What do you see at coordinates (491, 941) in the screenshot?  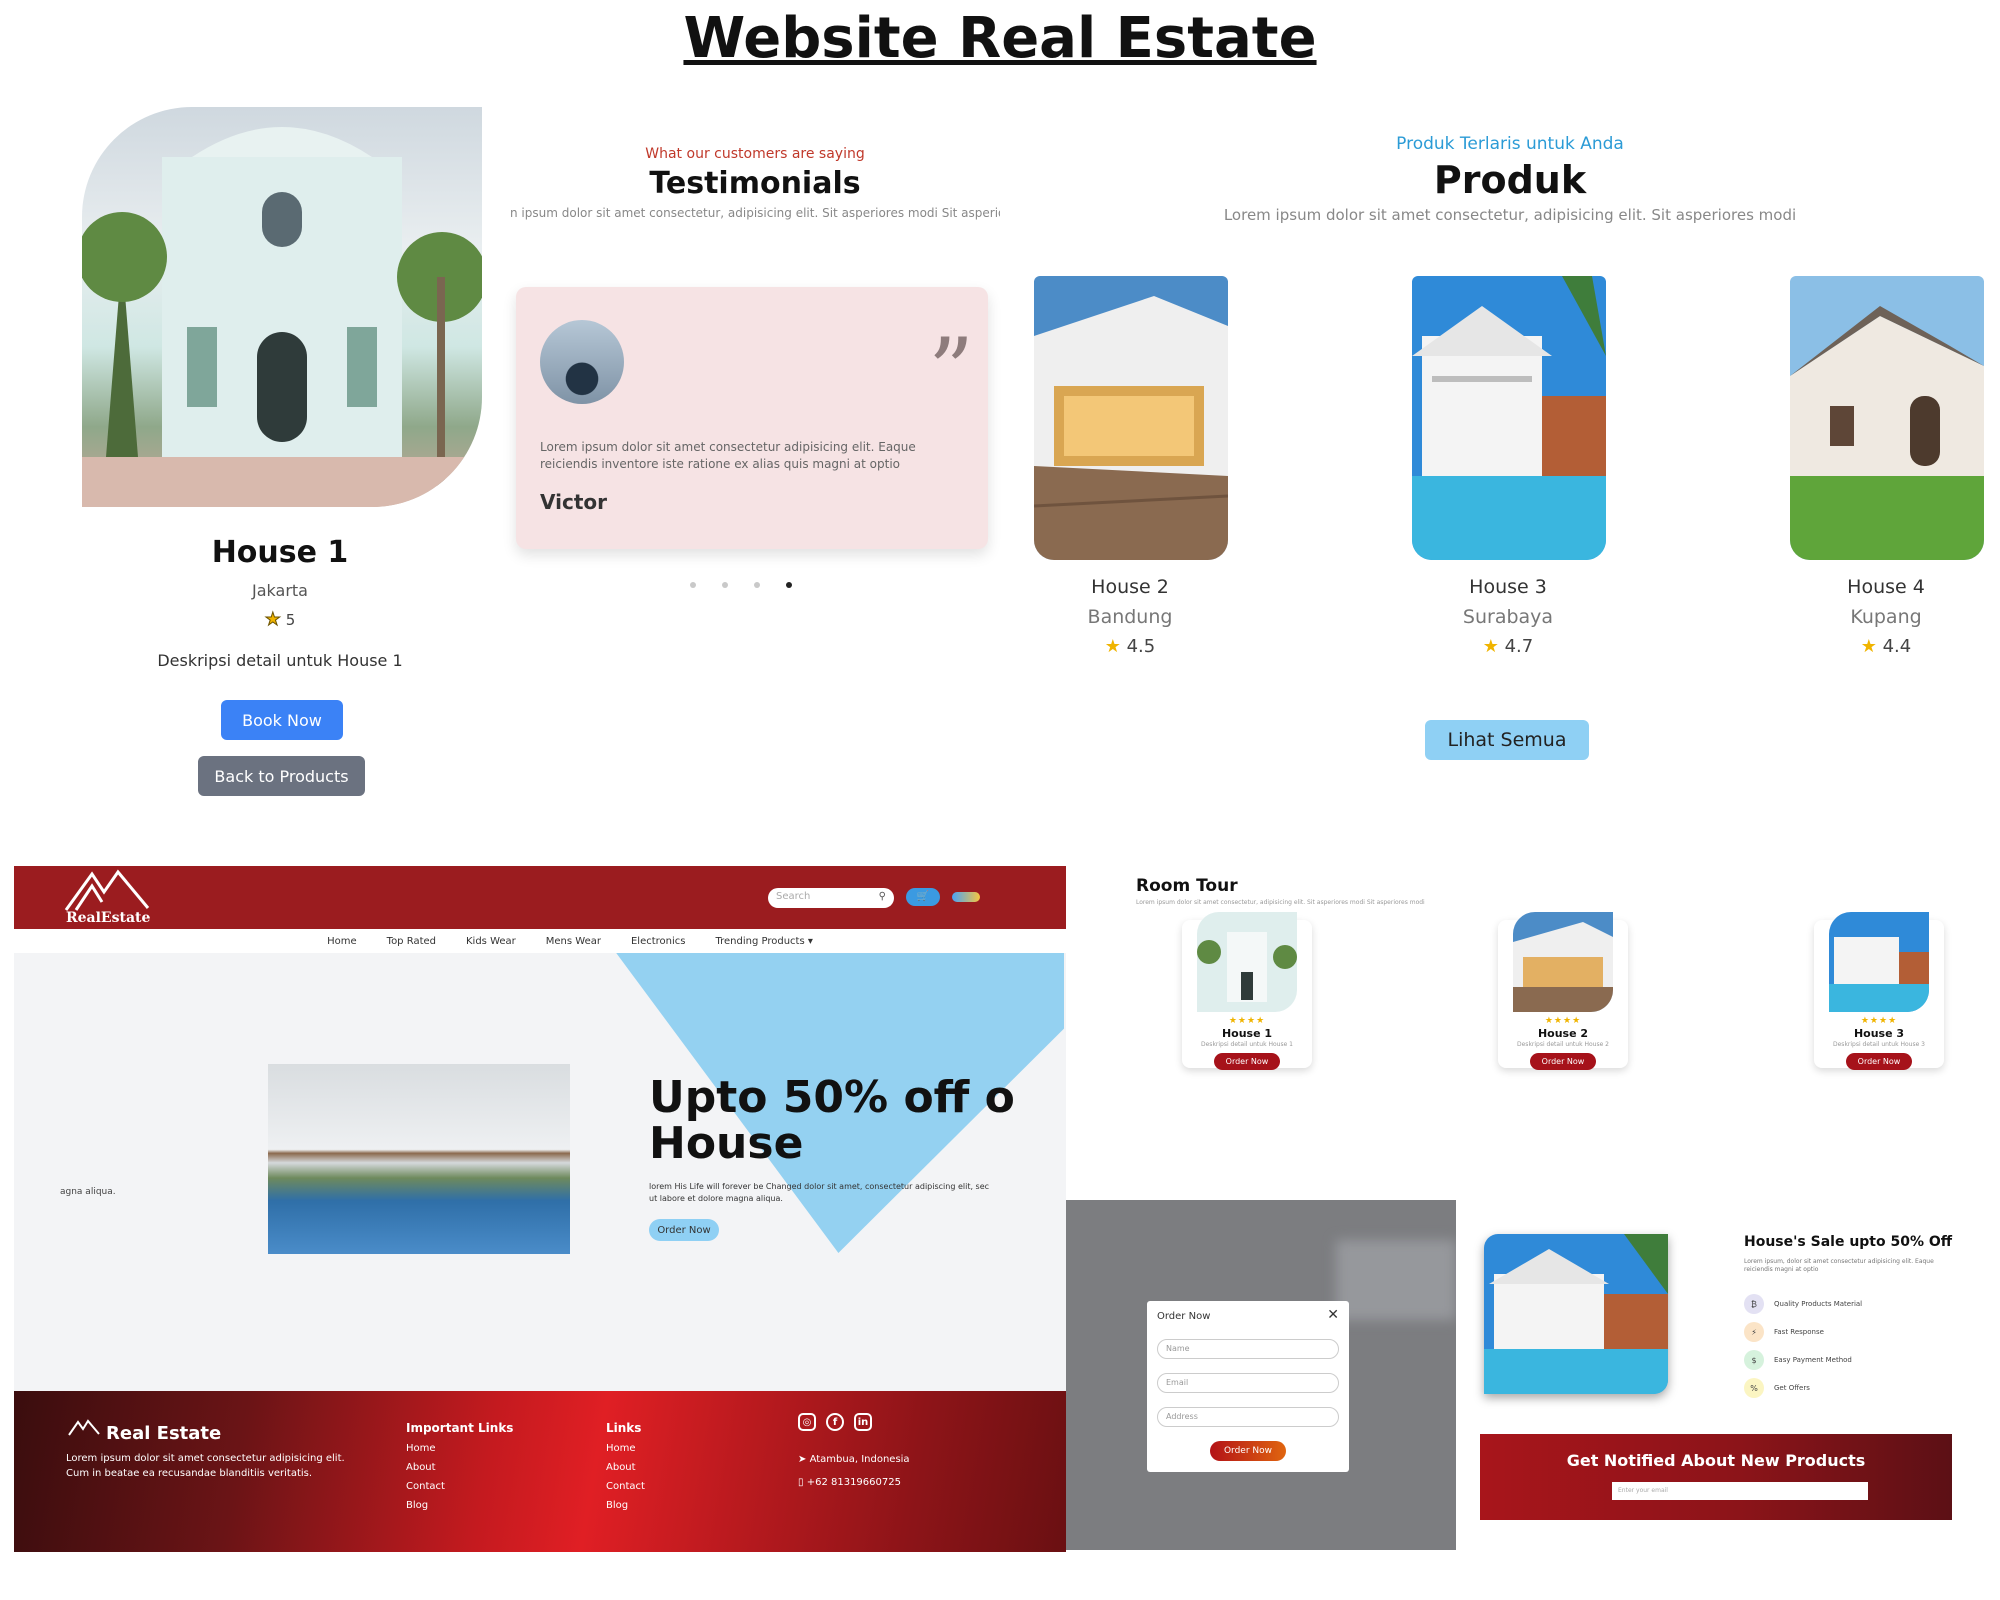 I see `menu-item-kids-wear: Kids Wear` at bounding box center [491, 941].